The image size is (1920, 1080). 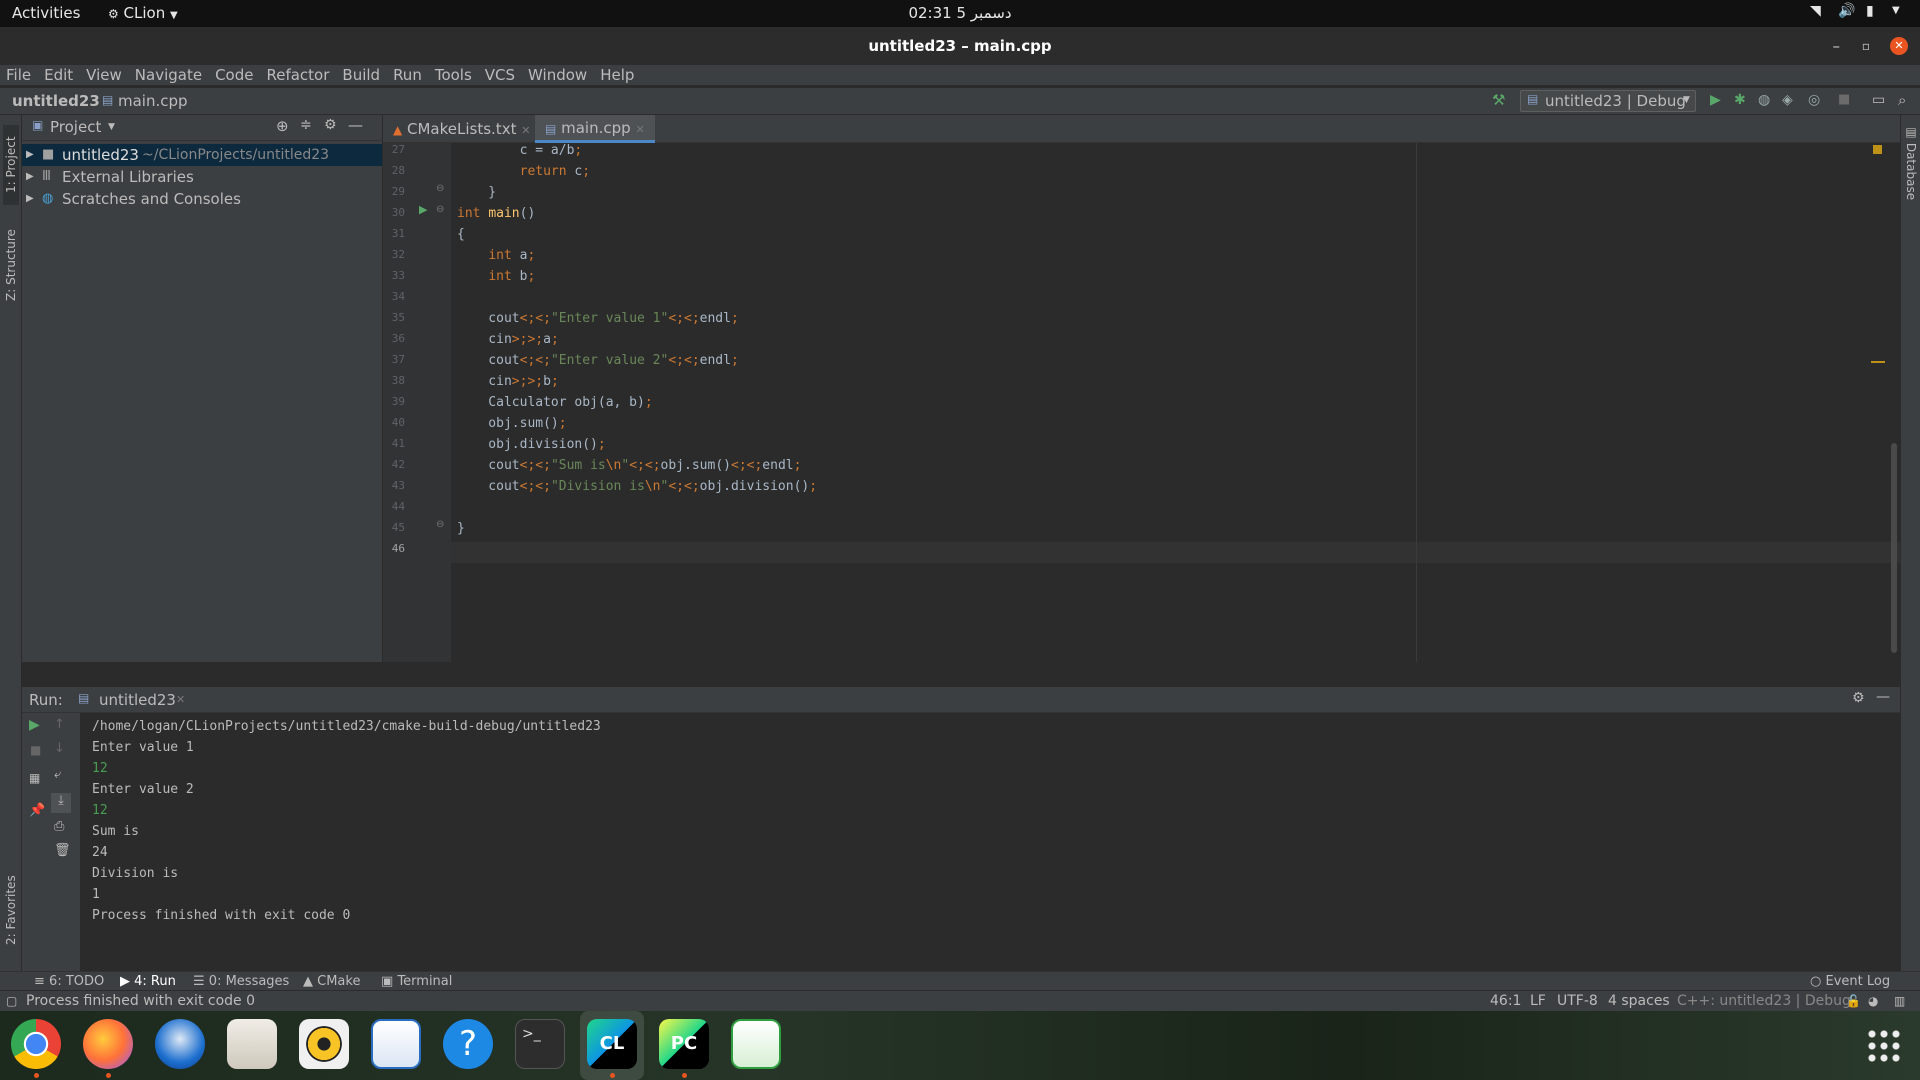 What do you see at coordinates (960, 13) in the screenshot?
I see `clock: 02:31 دسمبر 5` at bounding box center [960, 13].